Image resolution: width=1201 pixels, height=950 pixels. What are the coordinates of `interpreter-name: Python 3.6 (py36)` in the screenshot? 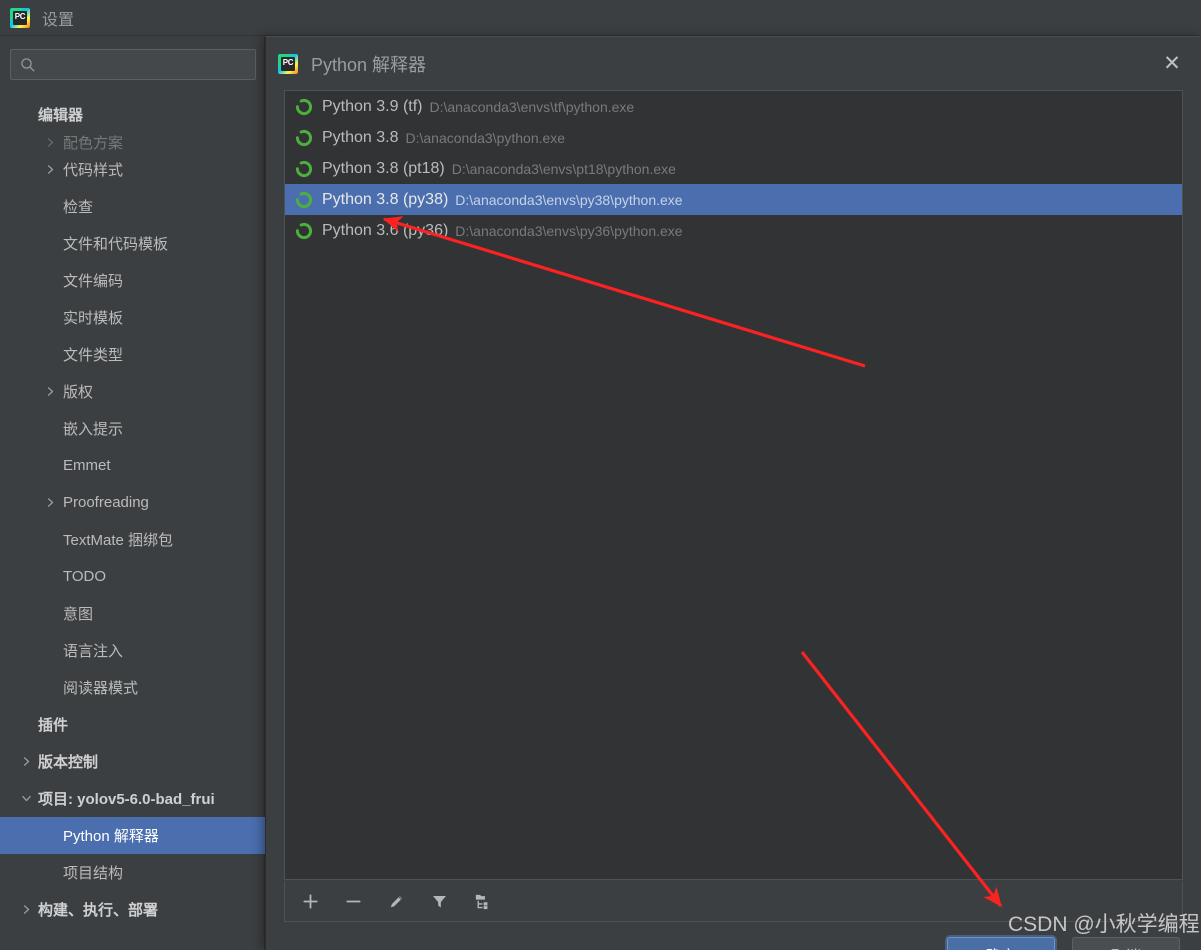 It's located at (385, 230).